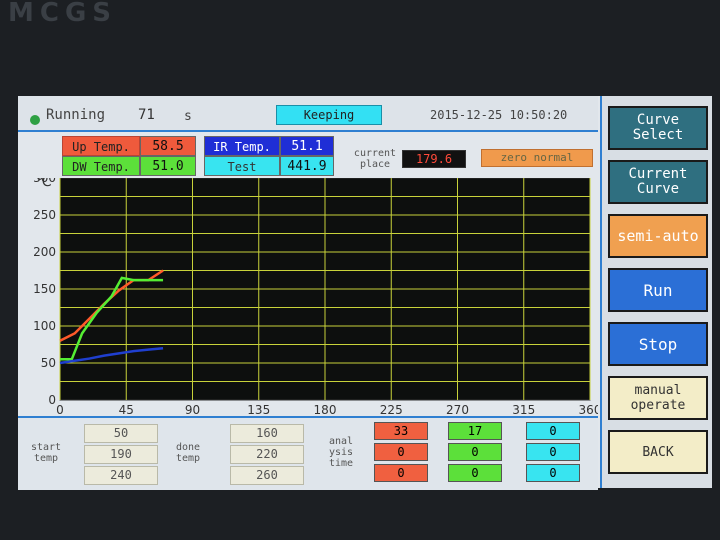 The image size is (720, 540). Describe the element at coordinates (35, 120) in the screenshot. I see `running-indicator-icon` at that location.